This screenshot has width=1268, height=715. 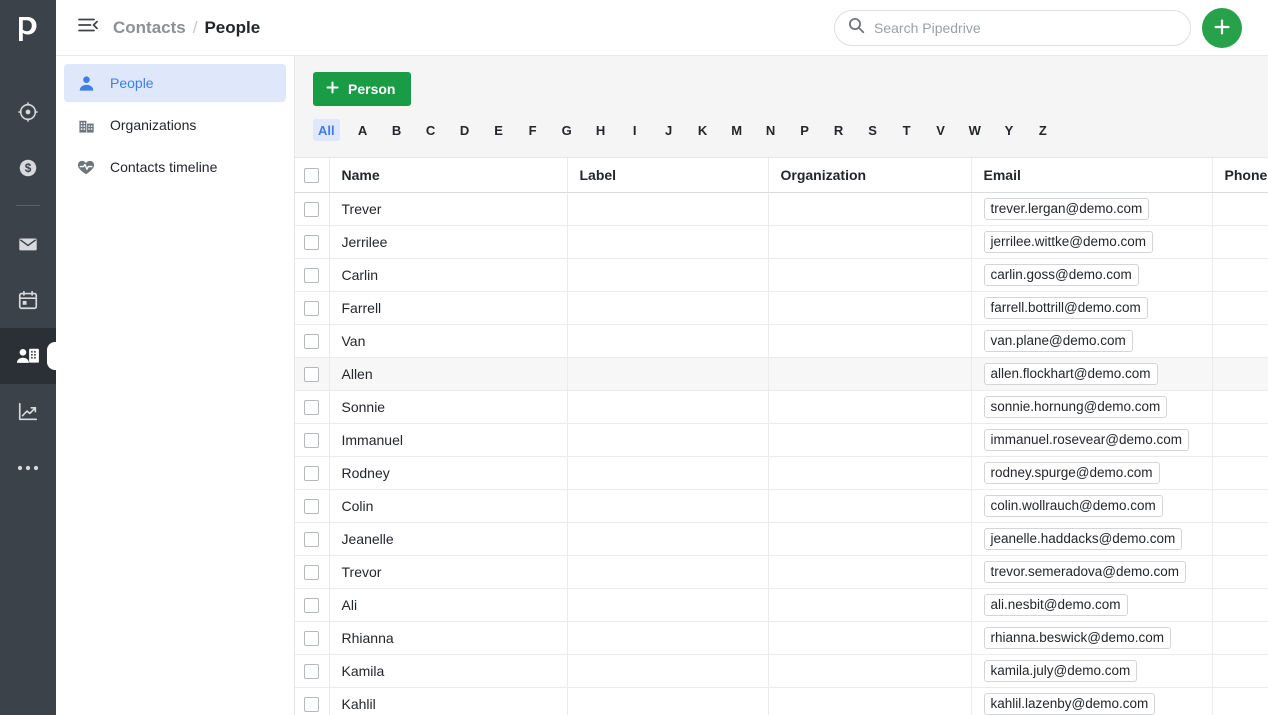 I want to click on table-row: Carlin carlin.goss@demo.com, so click(x=781, y=275).